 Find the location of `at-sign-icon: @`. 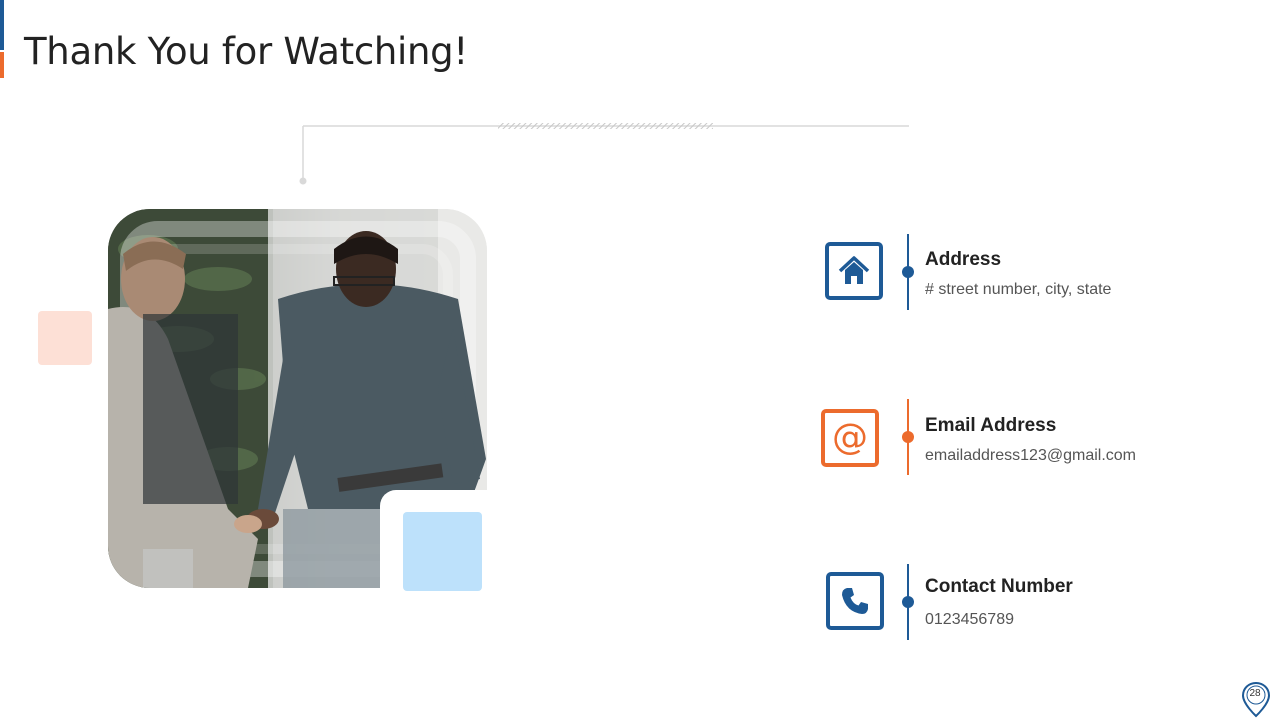

at-sign-icon: @ is located at coordinates (850, 438).